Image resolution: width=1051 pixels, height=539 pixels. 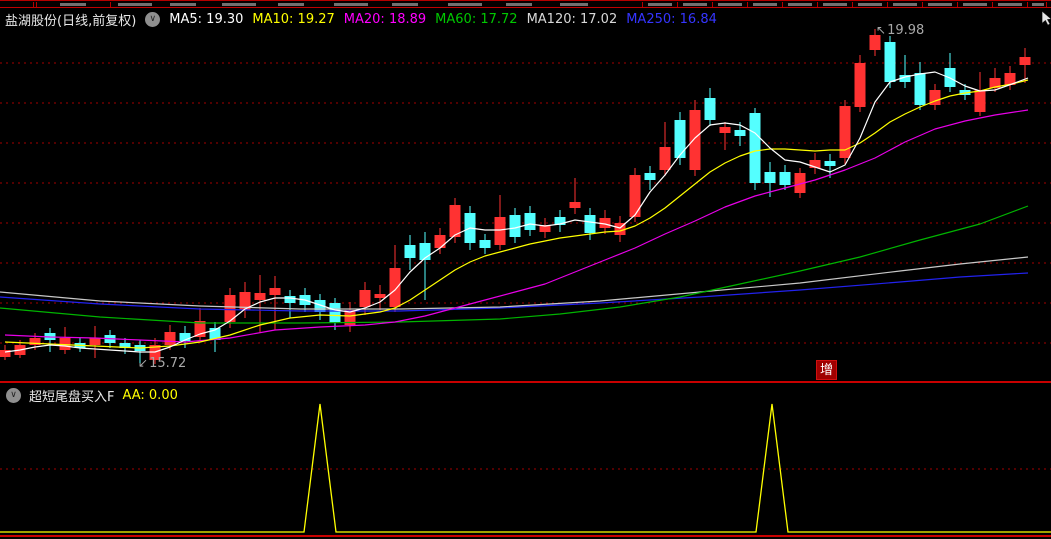 I want to click on ma-value-label: MA10: 19.27, so click(x=293, y=19).